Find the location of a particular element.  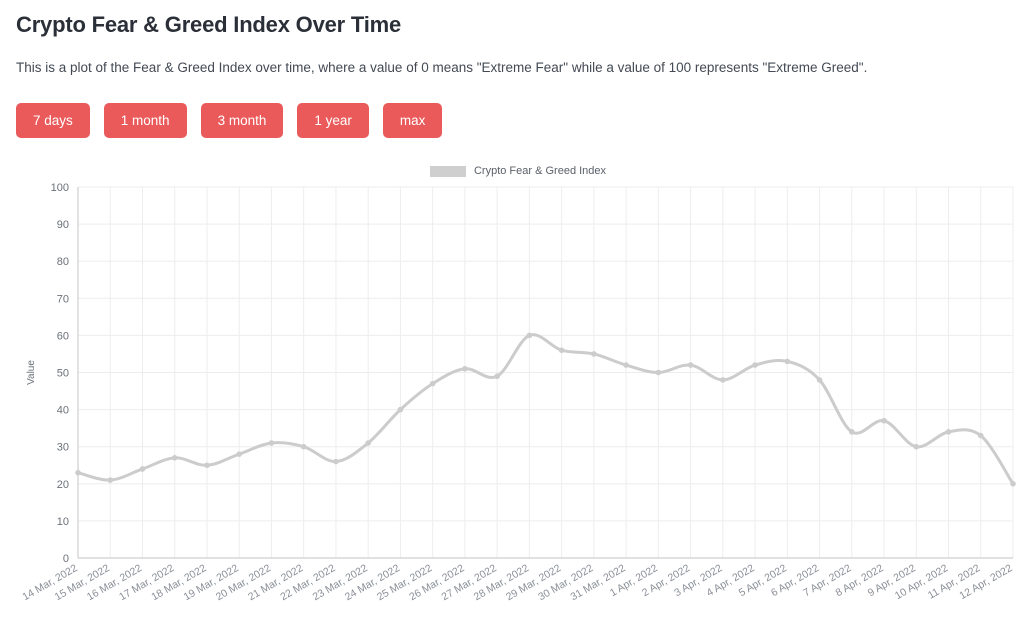

range-button-max: max is located at coordinates (412, 120).